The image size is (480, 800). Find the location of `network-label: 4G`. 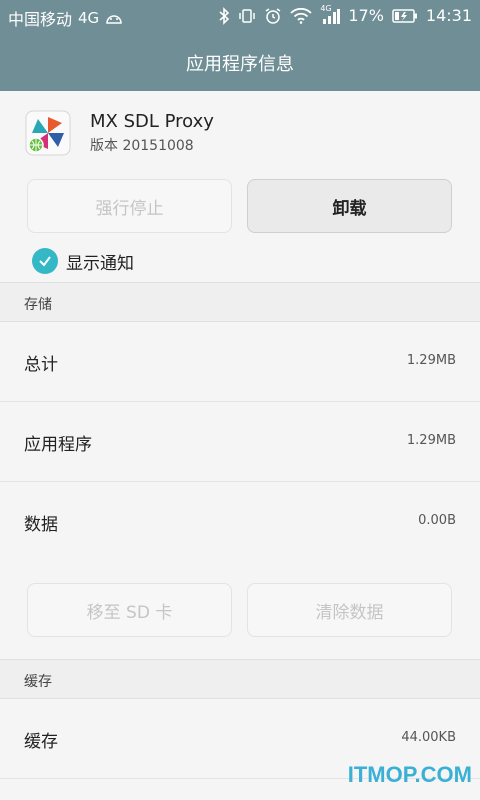

network-label: 4G is located at coordinates (89, 18).